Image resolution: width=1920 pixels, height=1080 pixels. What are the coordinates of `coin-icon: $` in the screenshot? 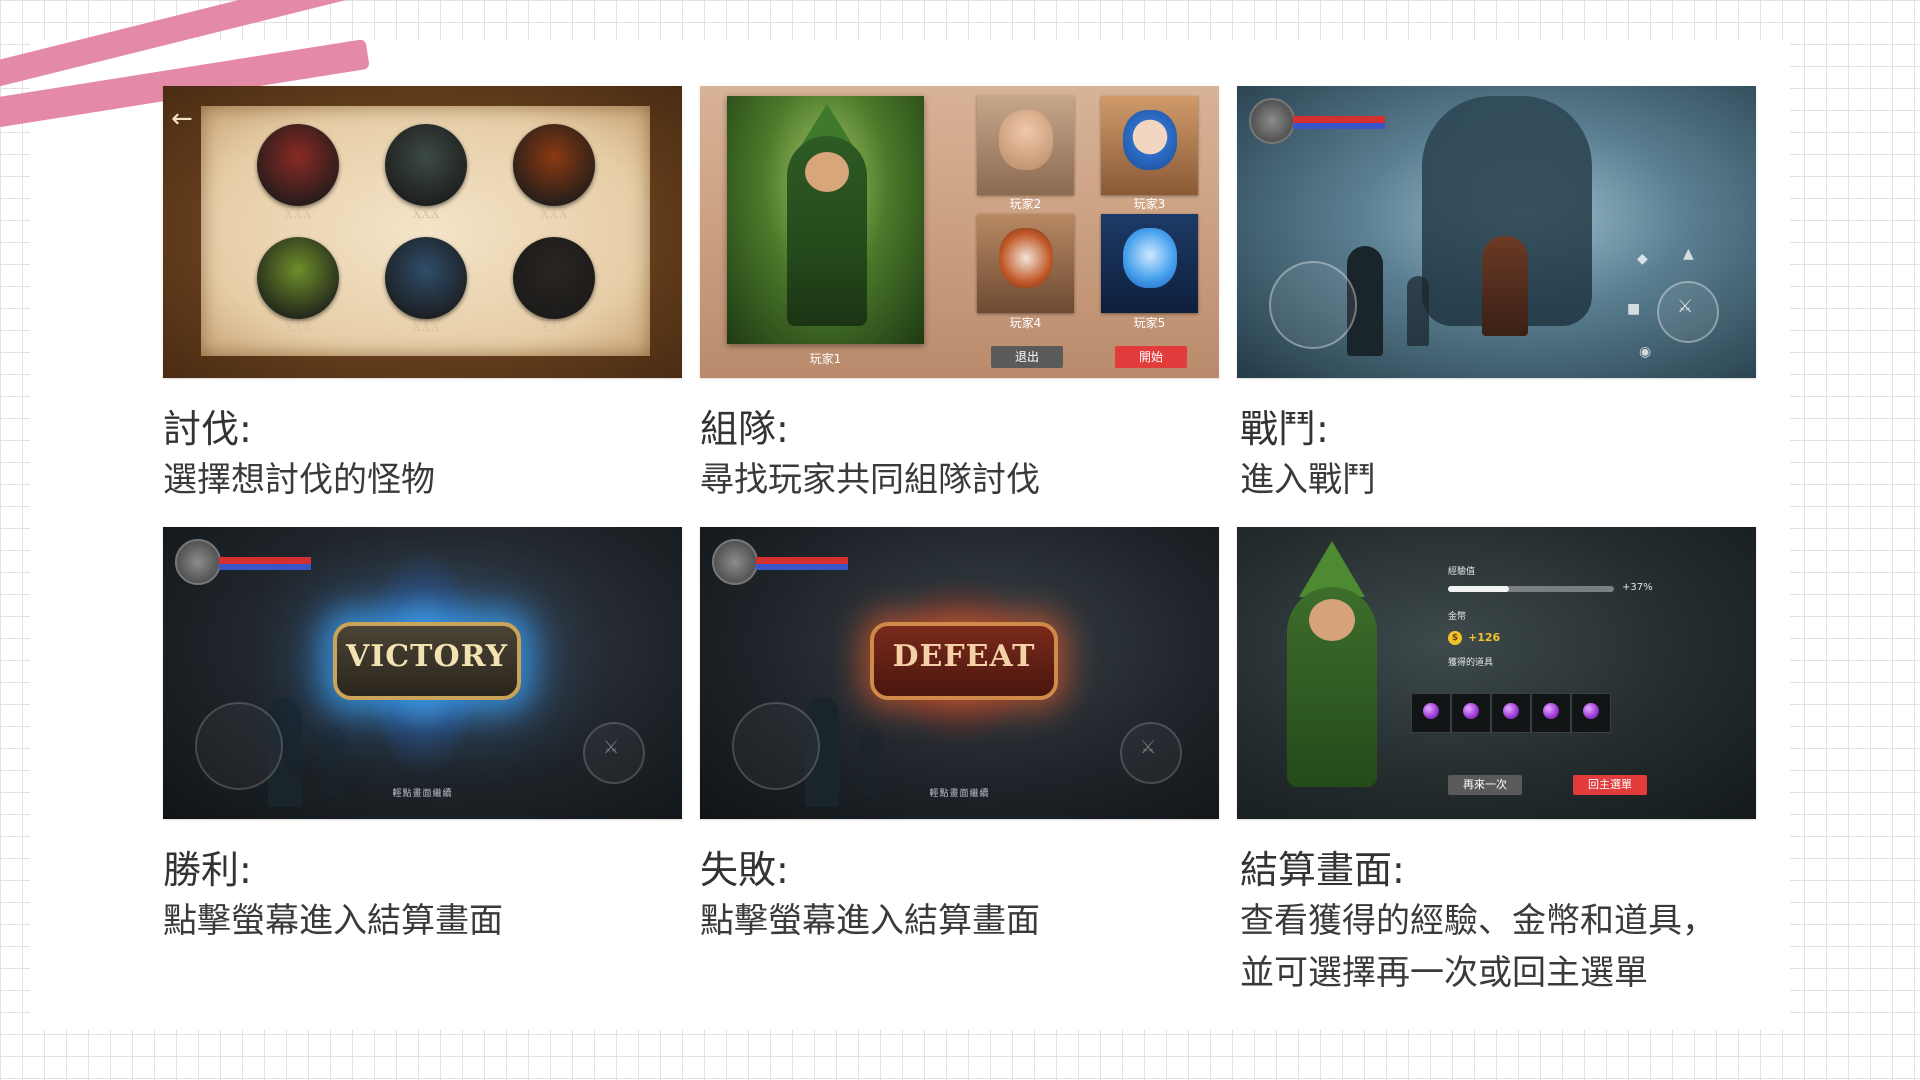 It's located at (1455, 638).